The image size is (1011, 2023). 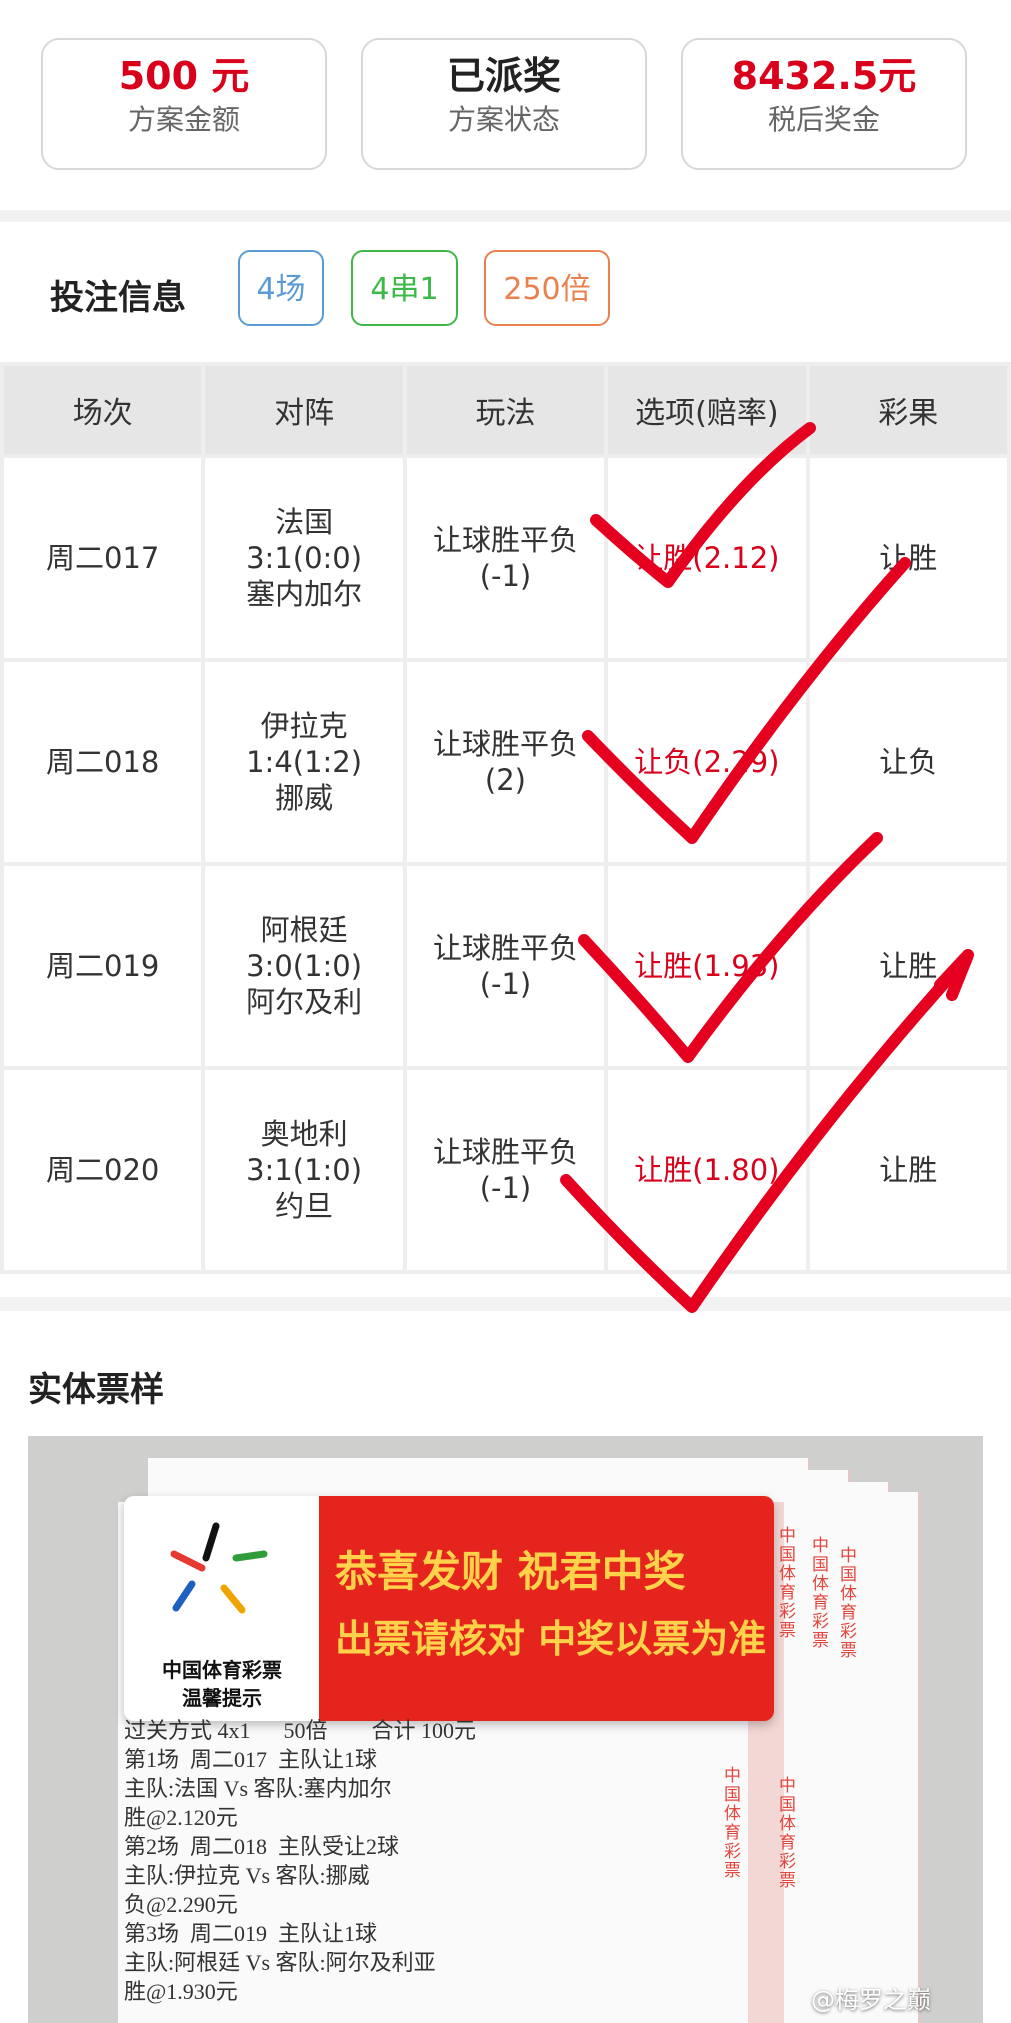 I want to click on handicap: (2), so click(x=505, y=780).